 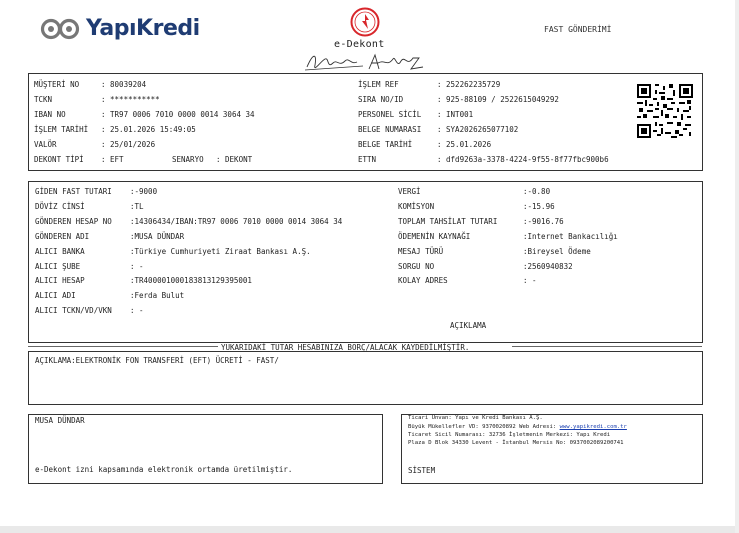 What do you see at coordinates (123, 346) in the screenshot?
I see `caption-rule-left` at bounding box center [123, 346].